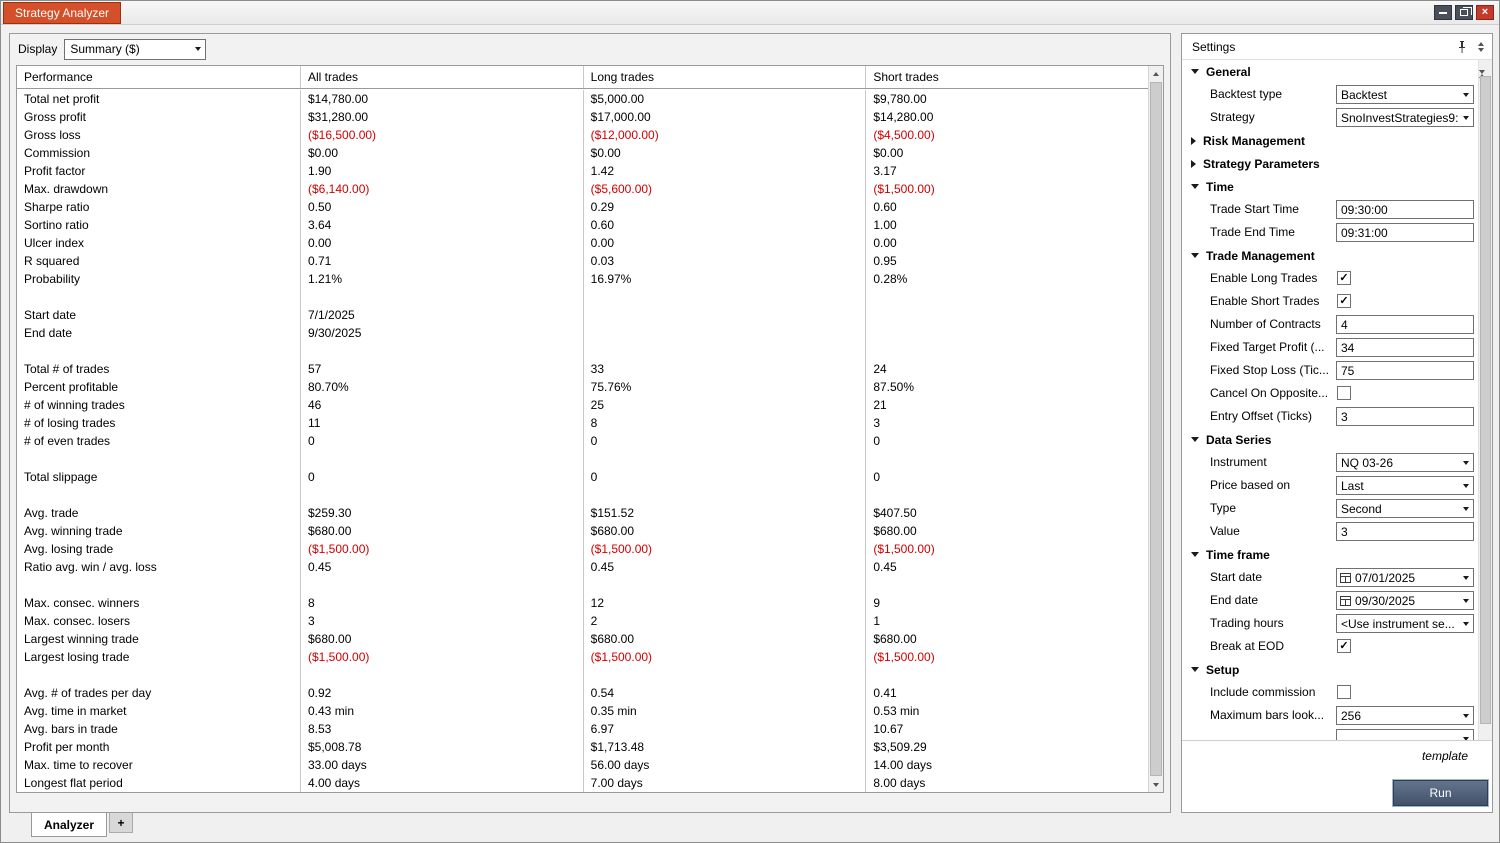 This screenshot has height=843, width=1500. I want to click on table-row: Probability 1.21% 16.97% 0.28%, so click(582, 279).